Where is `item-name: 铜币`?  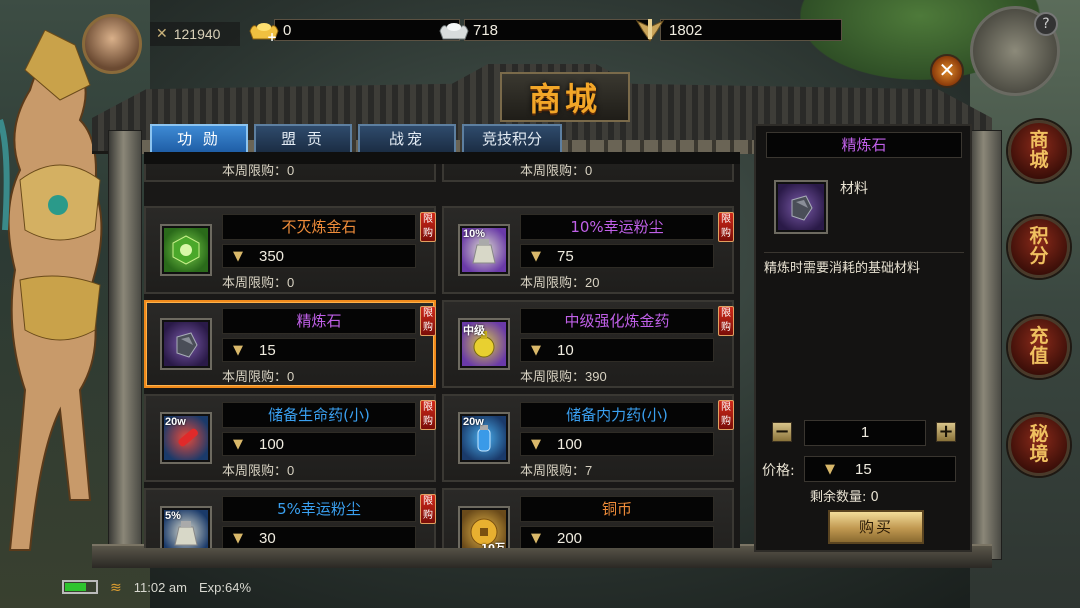 item-name: 铜币 is located at coordinates (617, 509).